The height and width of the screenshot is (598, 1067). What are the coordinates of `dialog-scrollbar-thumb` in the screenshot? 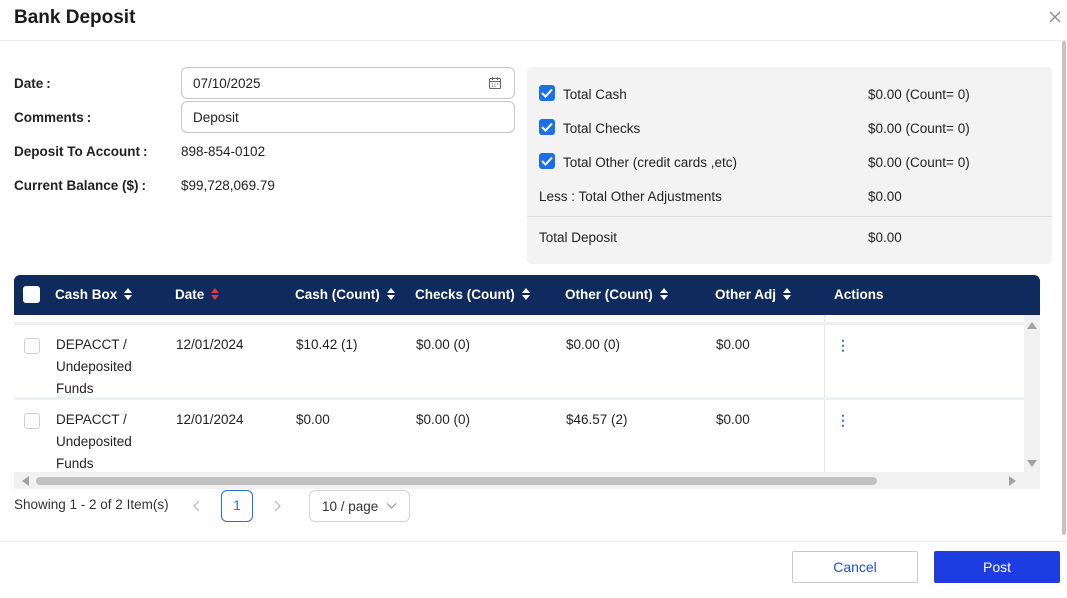 It's located at (1064, 288).